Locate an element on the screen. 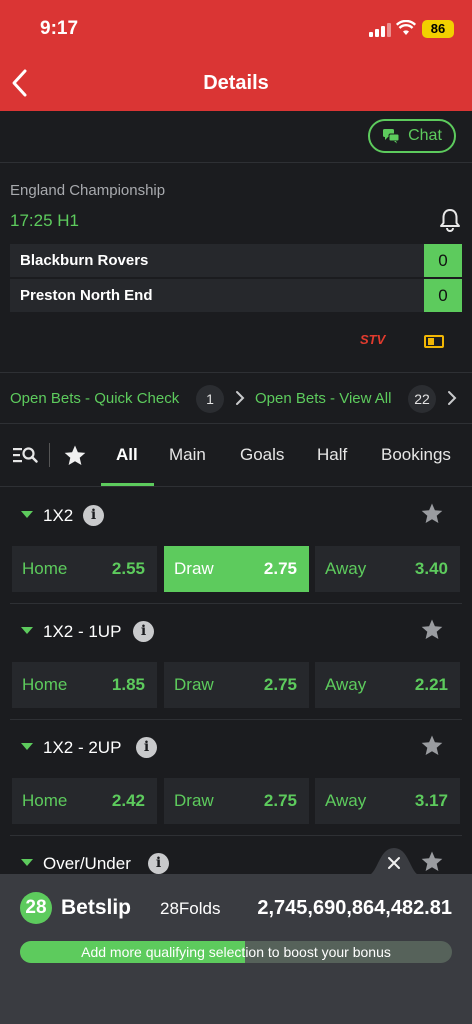 This screenshot has width=472, height=1024. betslip-count-badge: 28 is located at coordinates (36, 908).